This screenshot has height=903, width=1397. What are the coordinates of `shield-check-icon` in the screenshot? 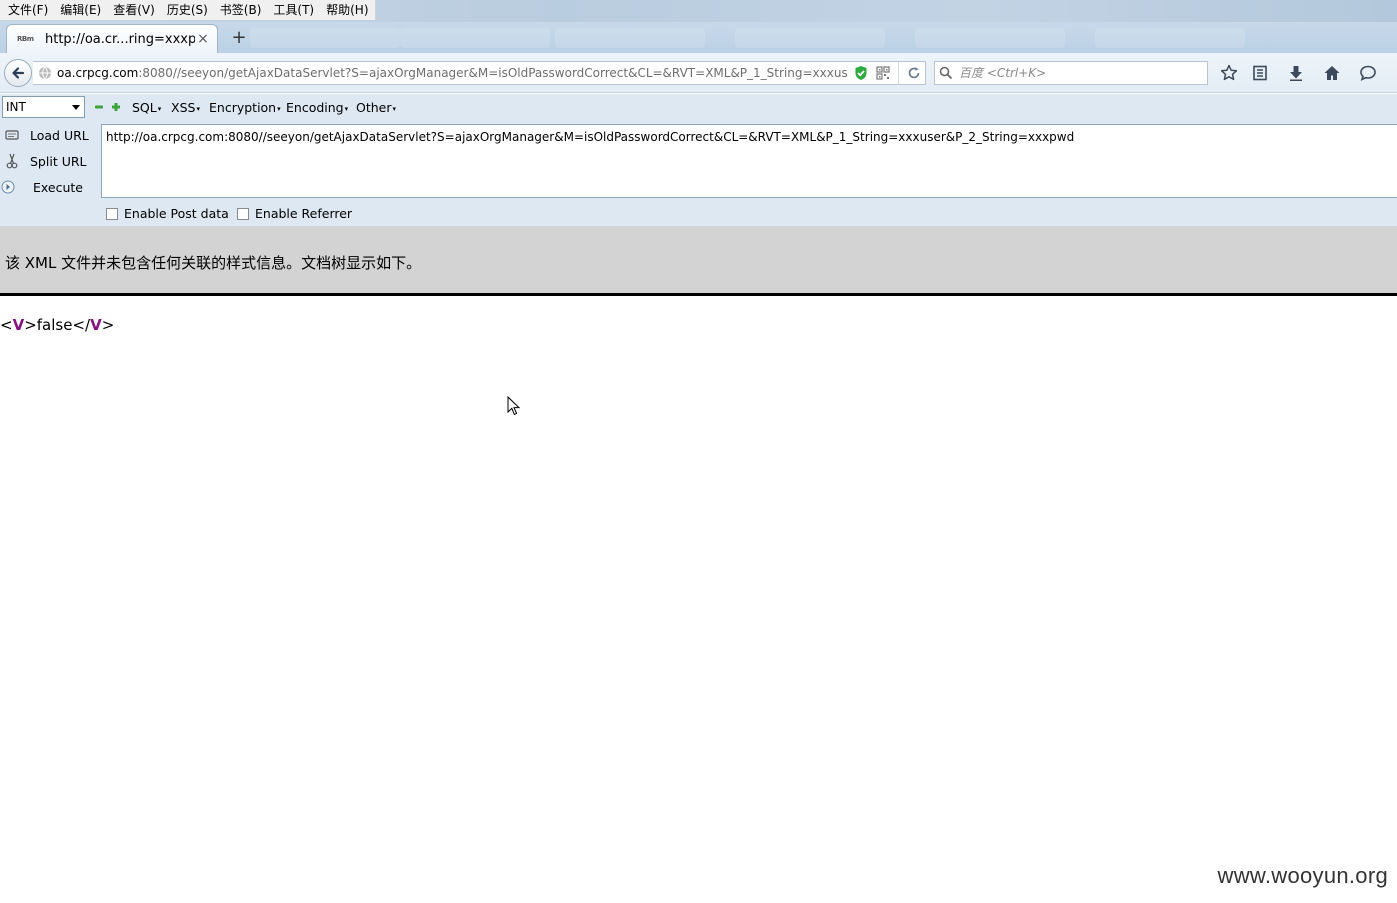 It's located at (861, 73).